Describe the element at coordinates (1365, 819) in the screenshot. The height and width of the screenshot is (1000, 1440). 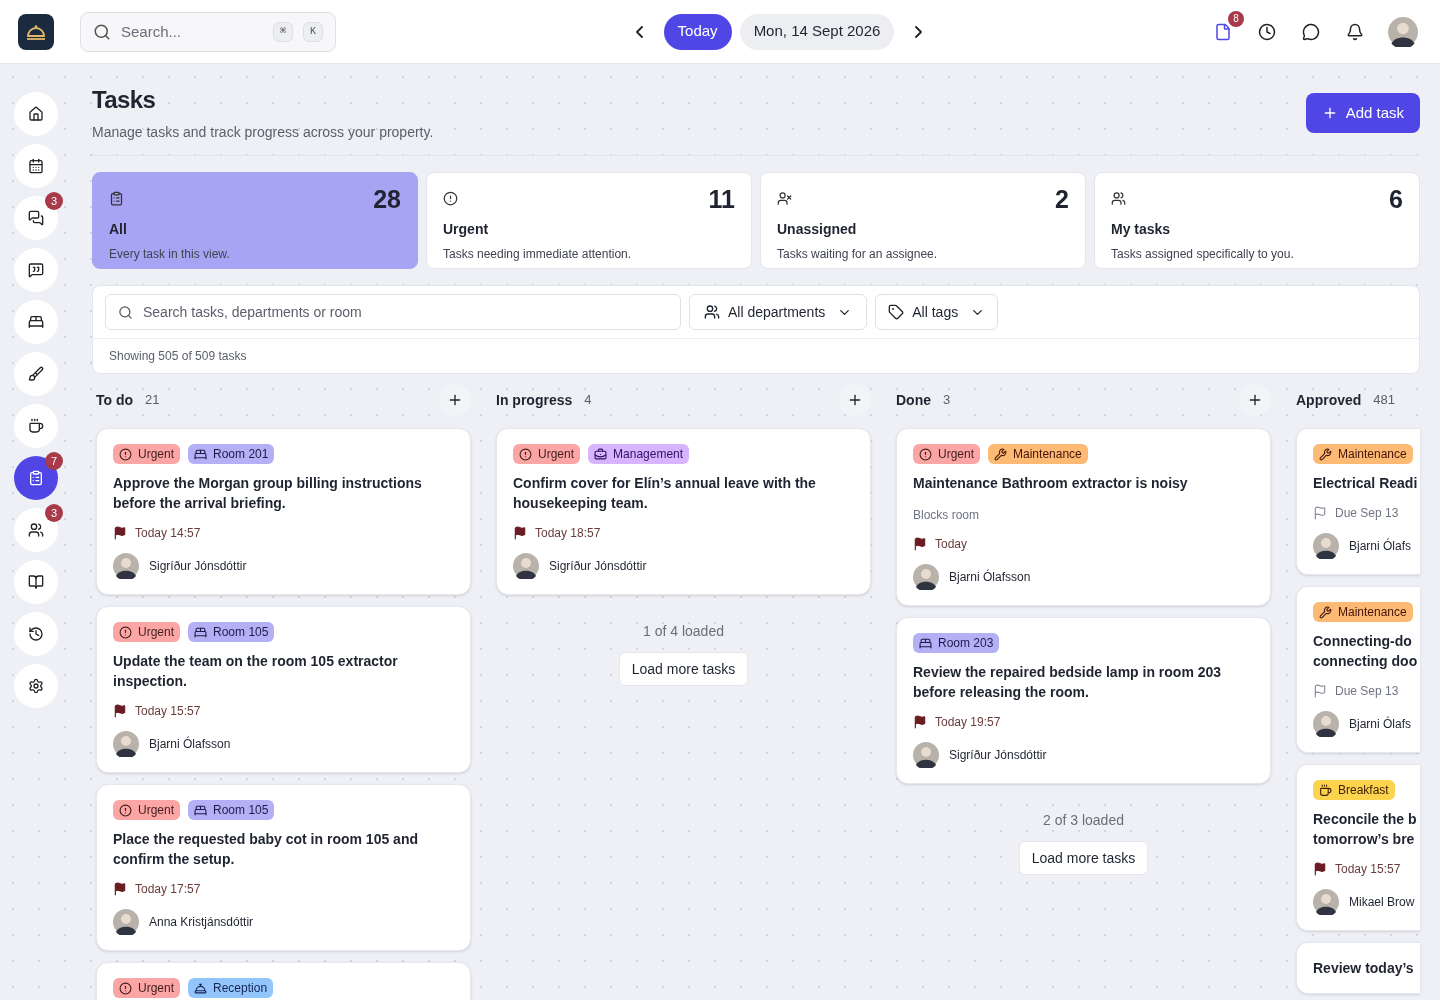
I see `task-title: Reconcile the b` at that location.